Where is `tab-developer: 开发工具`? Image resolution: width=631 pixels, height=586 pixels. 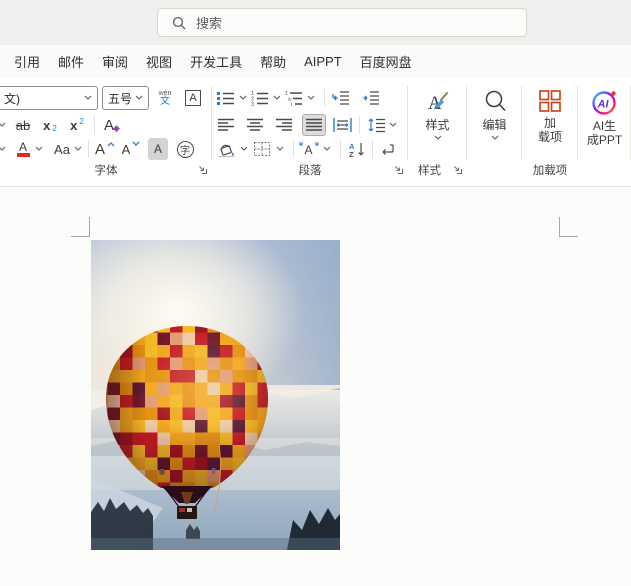
tab-developer: 开发工具 is located at coordinates (216, 61).